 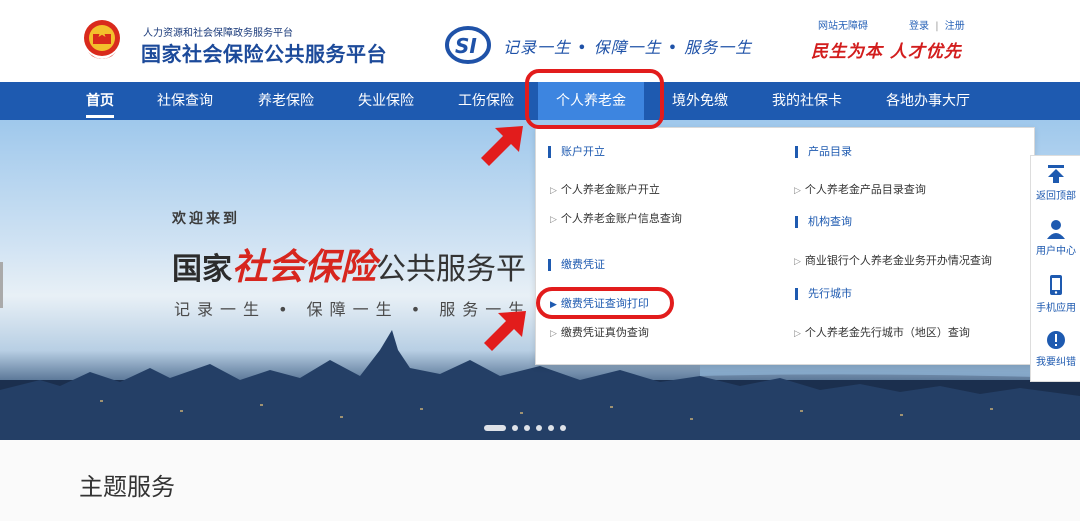 I want to click on category-payment-voucher: 缴费凭证, so click(x=576, y=265).